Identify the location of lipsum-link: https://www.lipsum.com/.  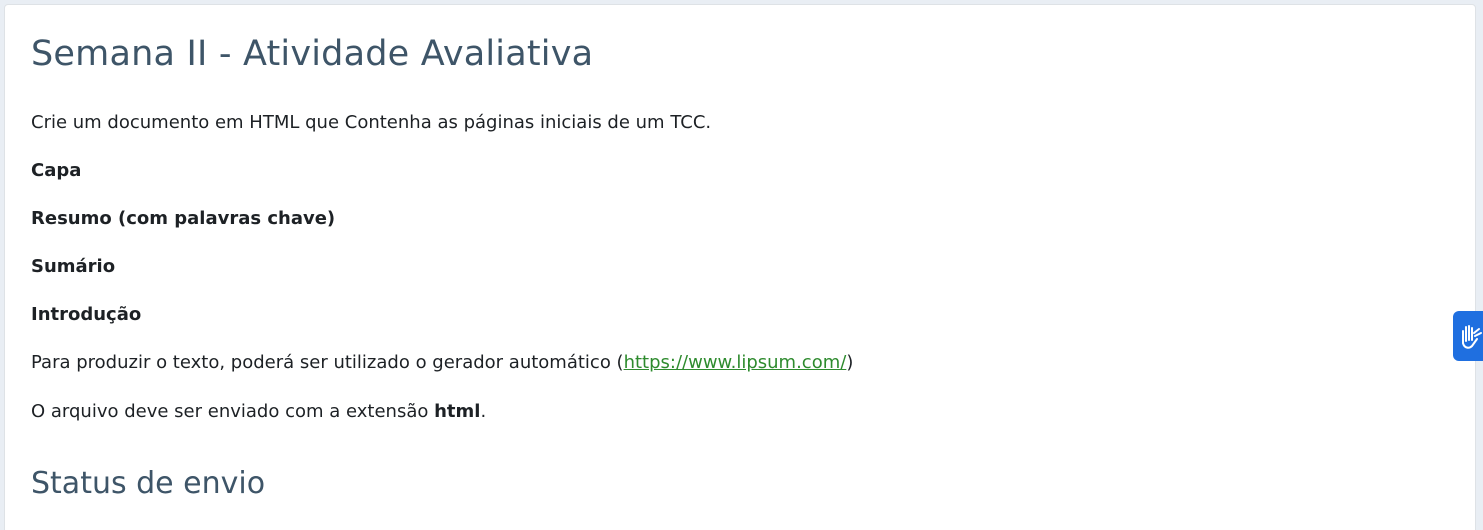
(735, 362).